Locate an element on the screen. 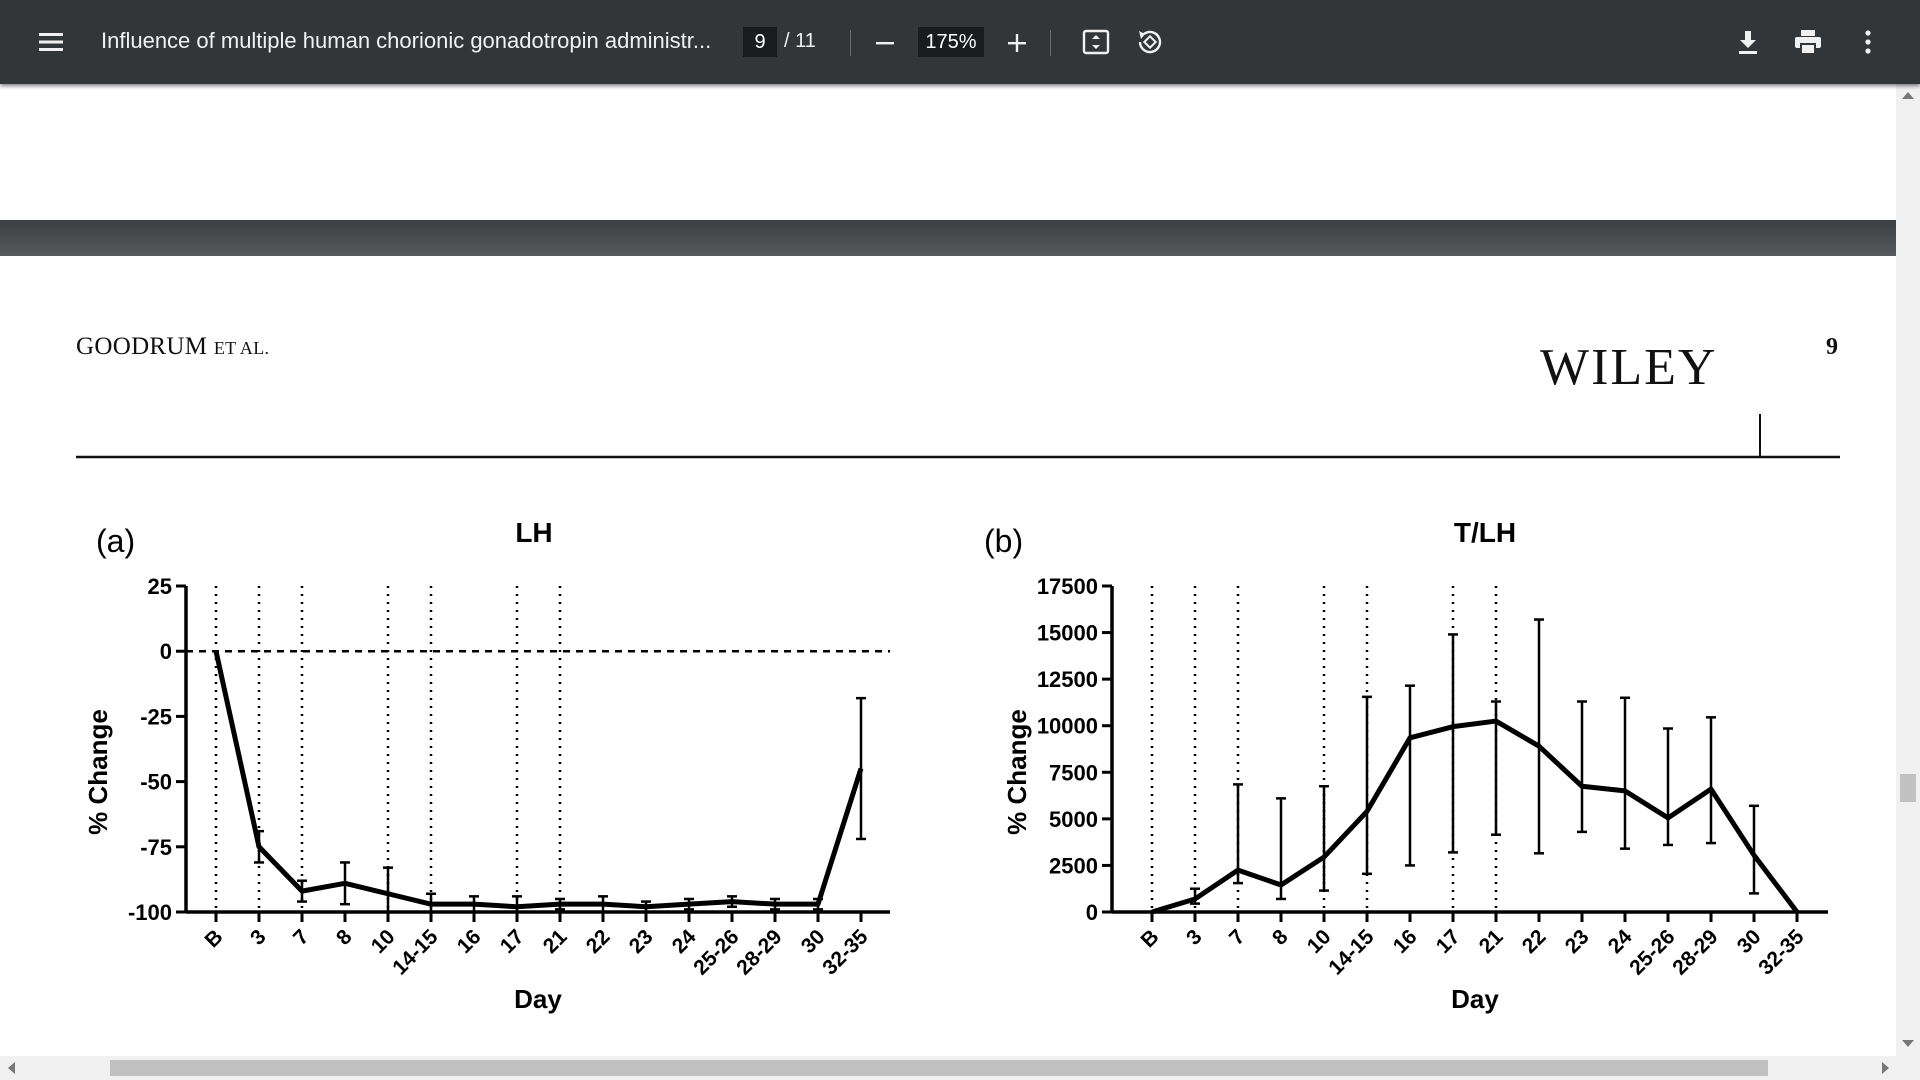  chart-a-x-tick-label: 17 is located at coordinates (512, 941).